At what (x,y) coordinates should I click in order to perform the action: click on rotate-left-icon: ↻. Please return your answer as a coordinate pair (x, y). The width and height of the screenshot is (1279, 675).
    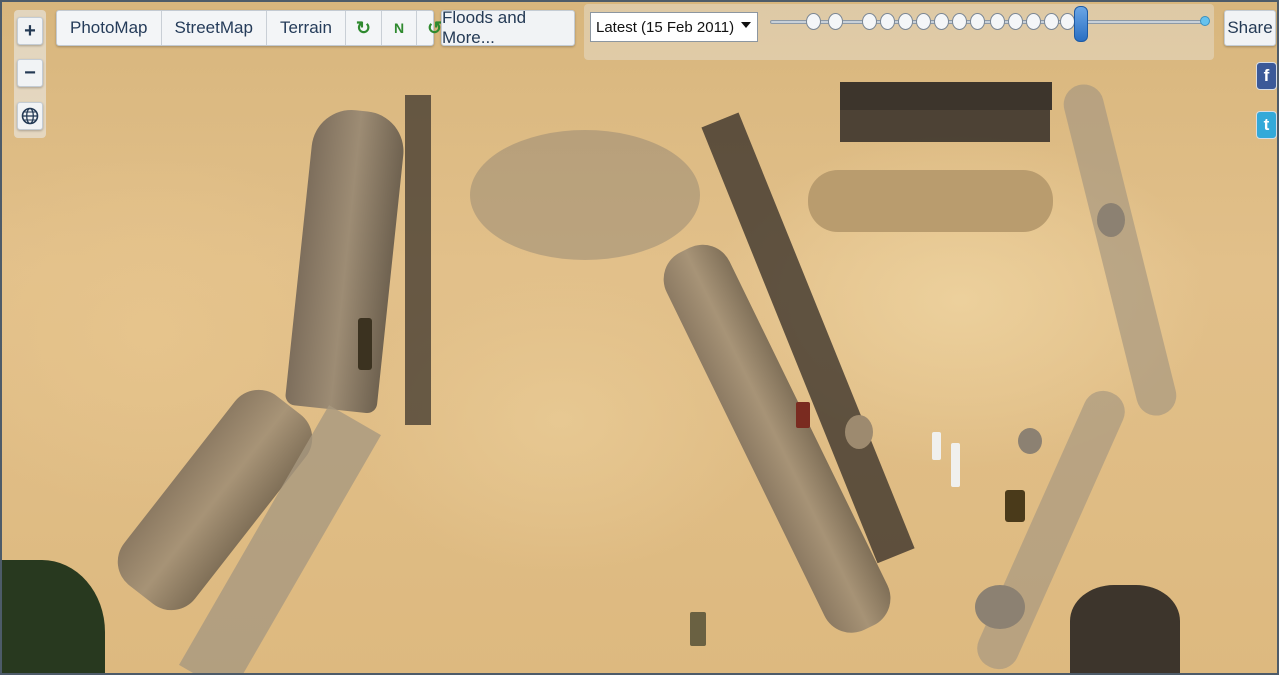
    Looking at the image, I should click on (363, 27).